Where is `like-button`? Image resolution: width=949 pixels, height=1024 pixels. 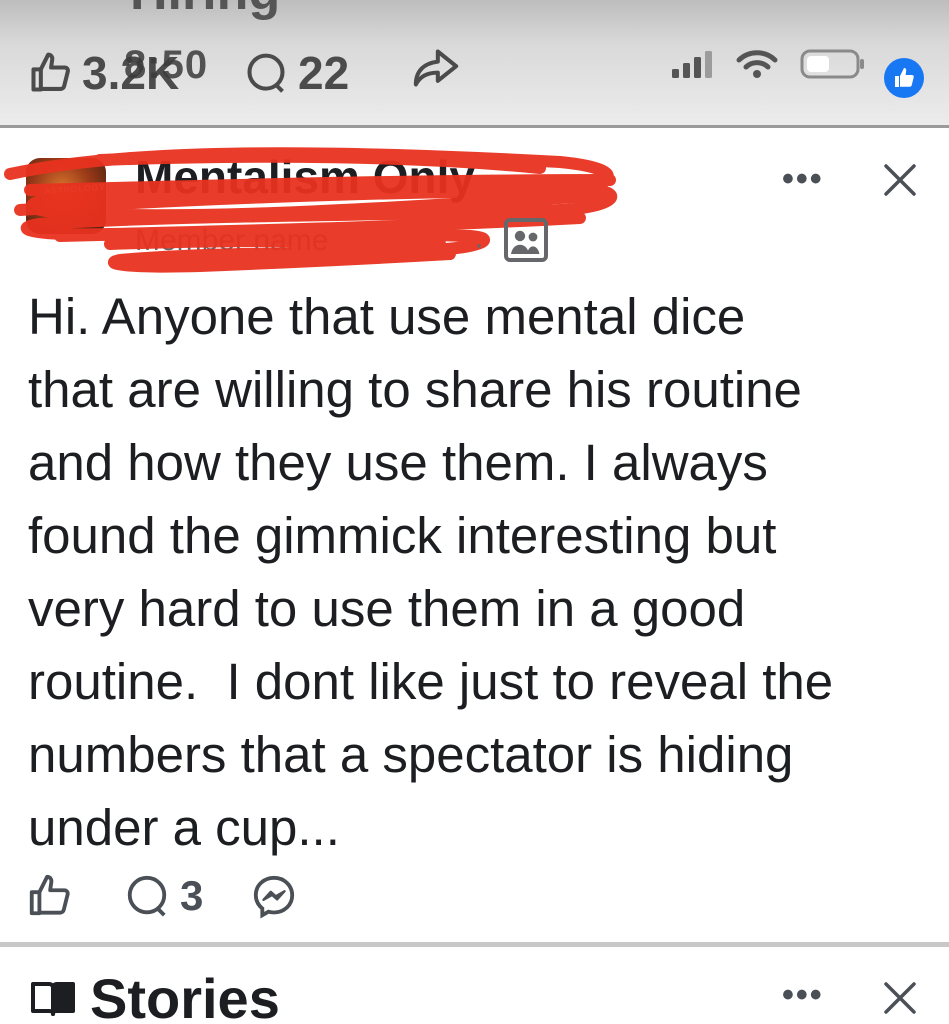 like-button is located at coordinates (49, 896).